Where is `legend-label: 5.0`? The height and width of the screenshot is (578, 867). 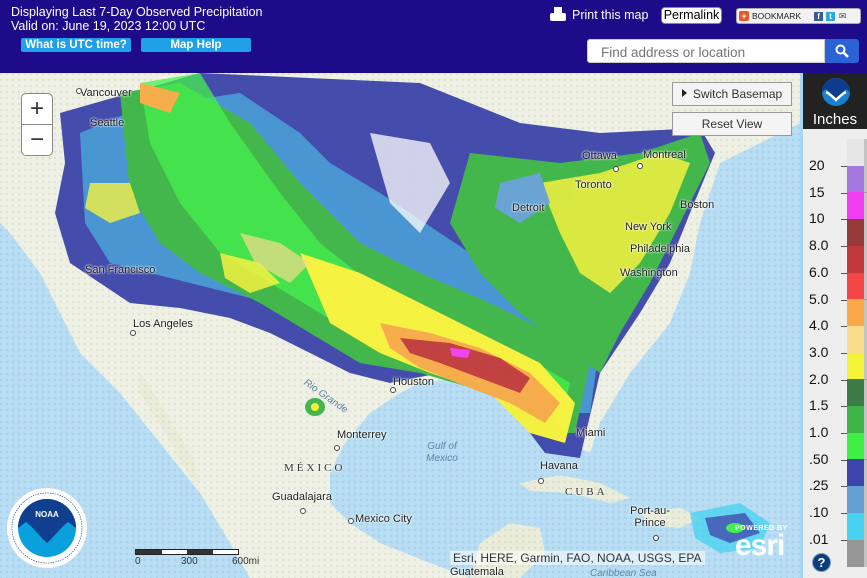
legend-label: 5.0 is located at coordinates (819, 298).